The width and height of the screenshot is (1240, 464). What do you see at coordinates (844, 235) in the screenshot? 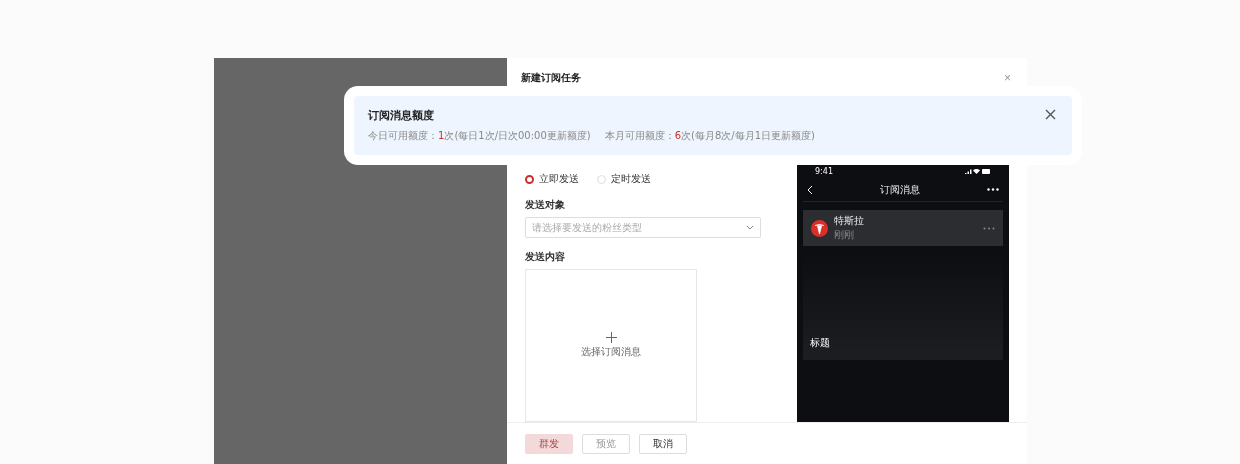
I see `account-time: 刚刚` at bounding box center [844, 235].